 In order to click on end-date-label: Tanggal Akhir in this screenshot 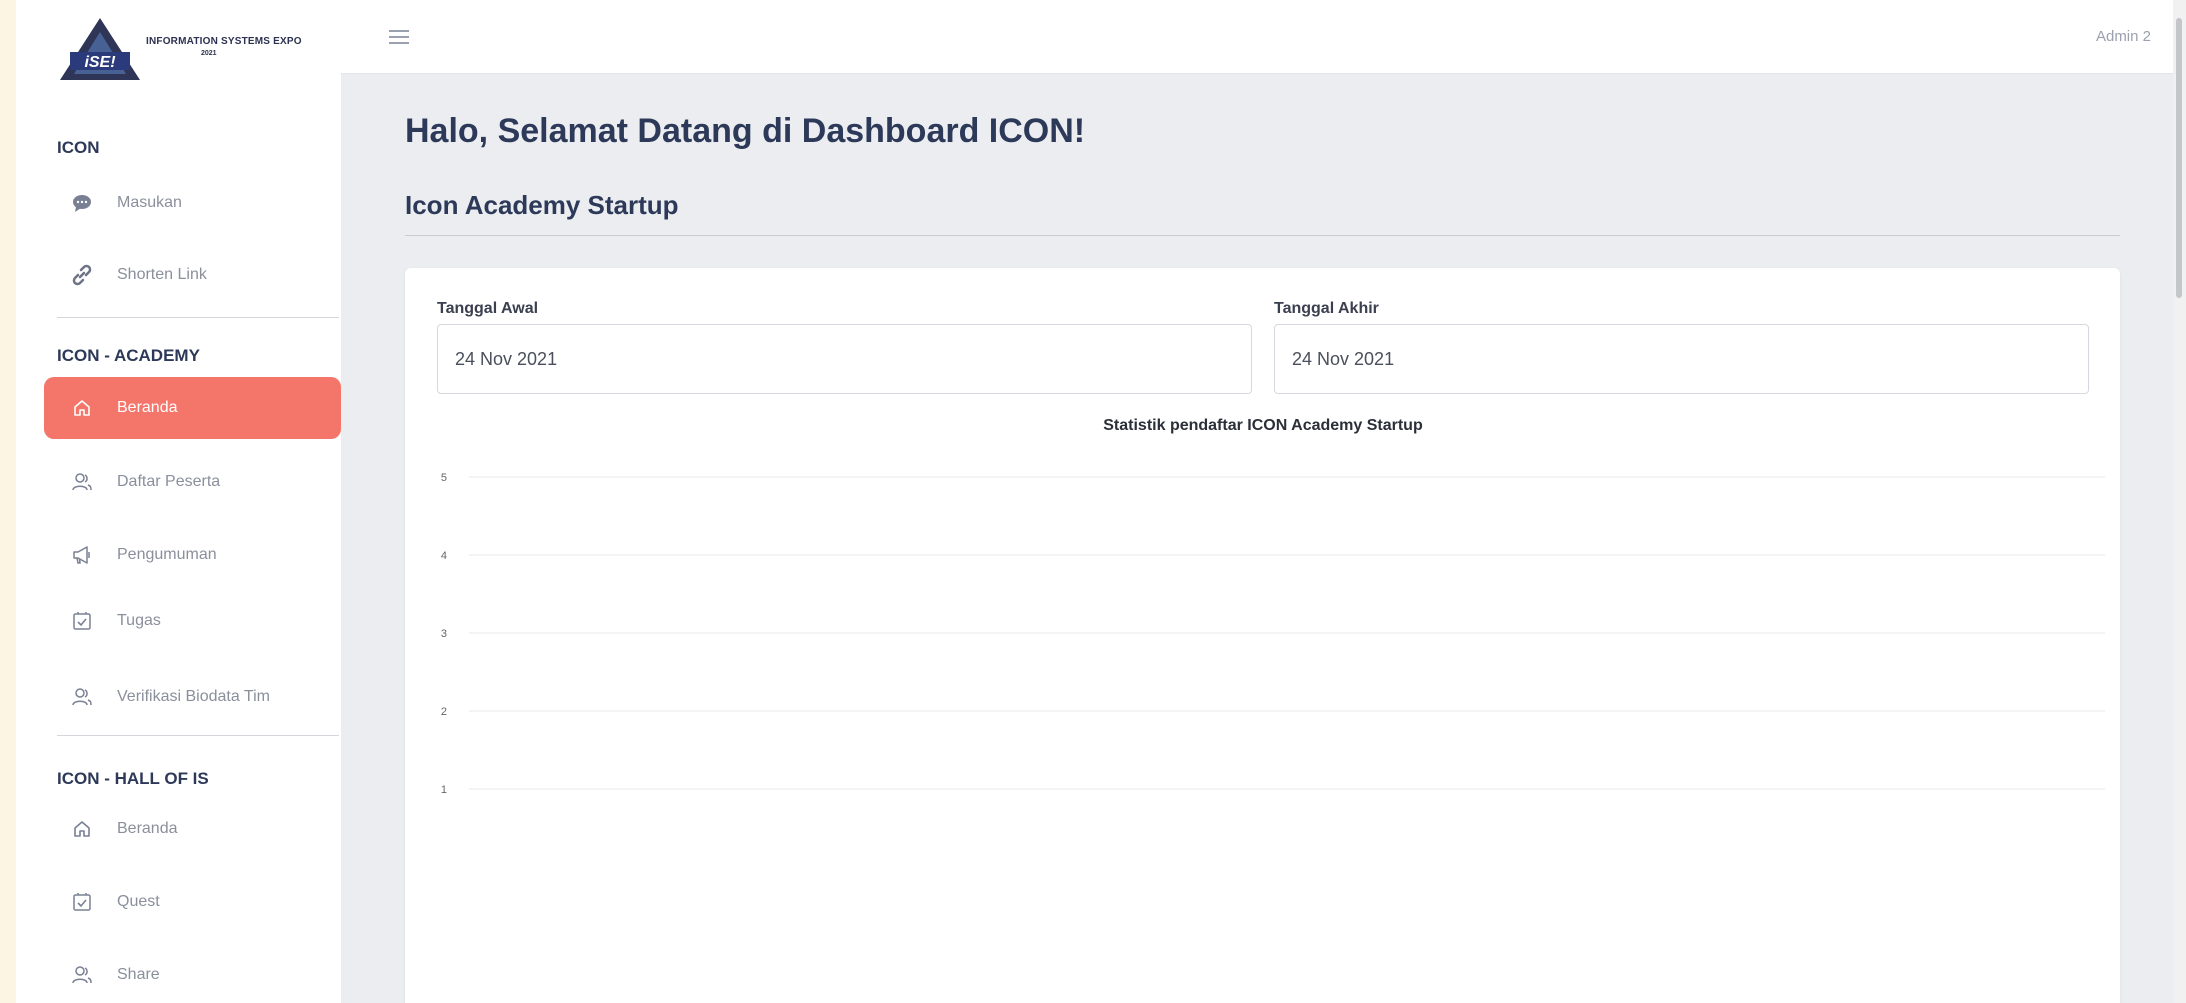, I will do `click(1326, 308)`.